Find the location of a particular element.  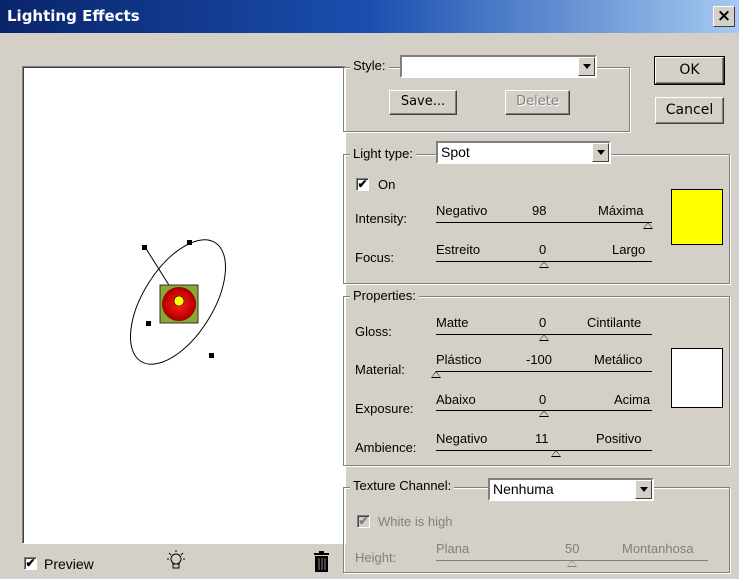

gloss-max-label: Cintilante is located at coordinates (614, 322).